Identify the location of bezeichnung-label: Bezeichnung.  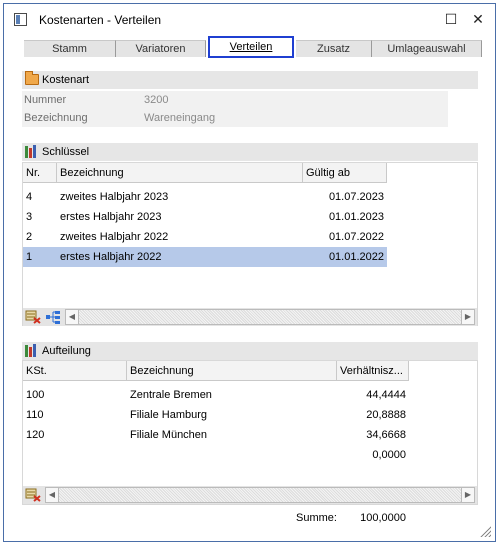
(56, 118).